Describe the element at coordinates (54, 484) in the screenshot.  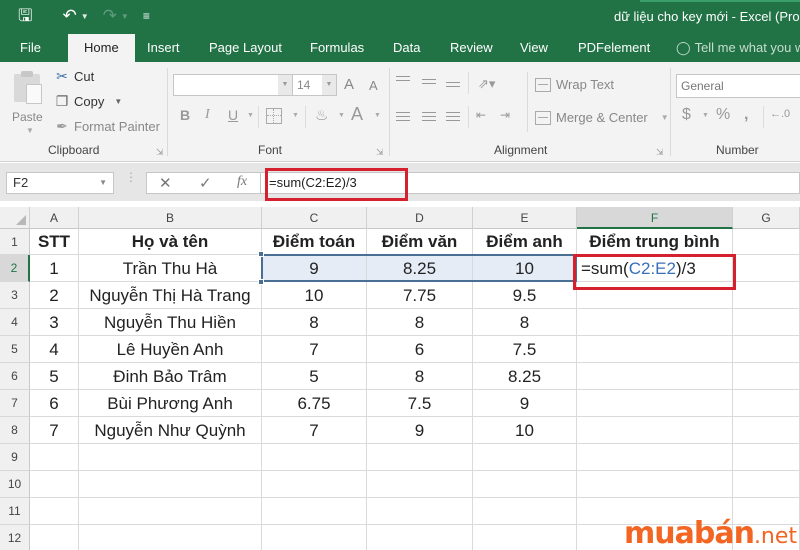
I see `cell-a10` at that location.